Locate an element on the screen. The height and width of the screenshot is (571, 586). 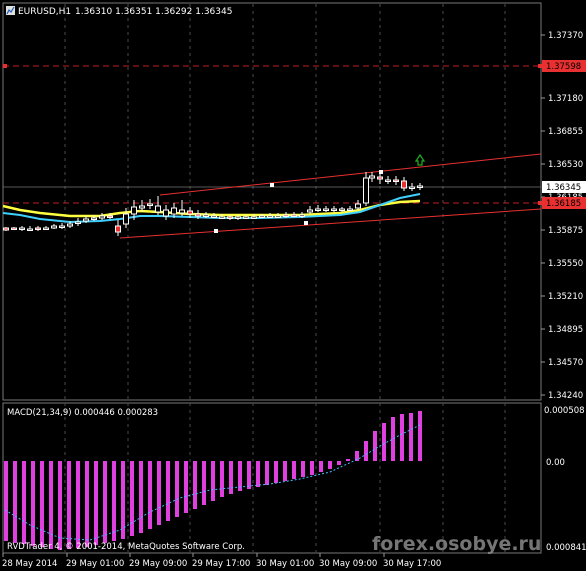
price-tick-label: 1.34240 is located at coordinates (565, 396).